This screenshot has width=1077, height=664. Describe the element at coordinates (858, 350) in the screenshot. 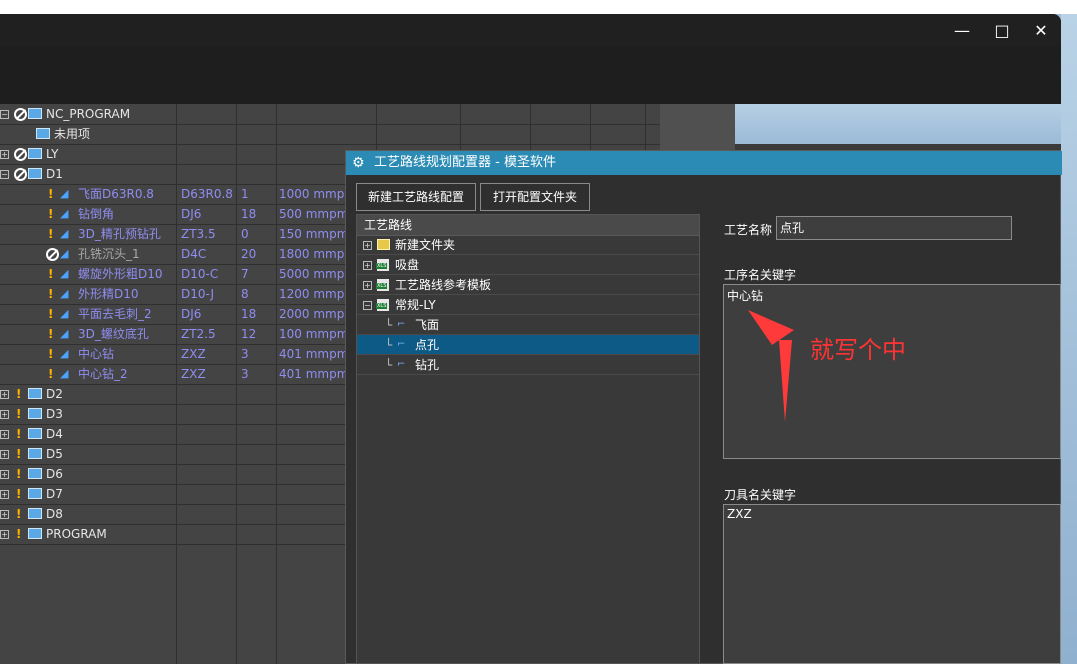

I see `annotation-text: 就写个中` at that location.